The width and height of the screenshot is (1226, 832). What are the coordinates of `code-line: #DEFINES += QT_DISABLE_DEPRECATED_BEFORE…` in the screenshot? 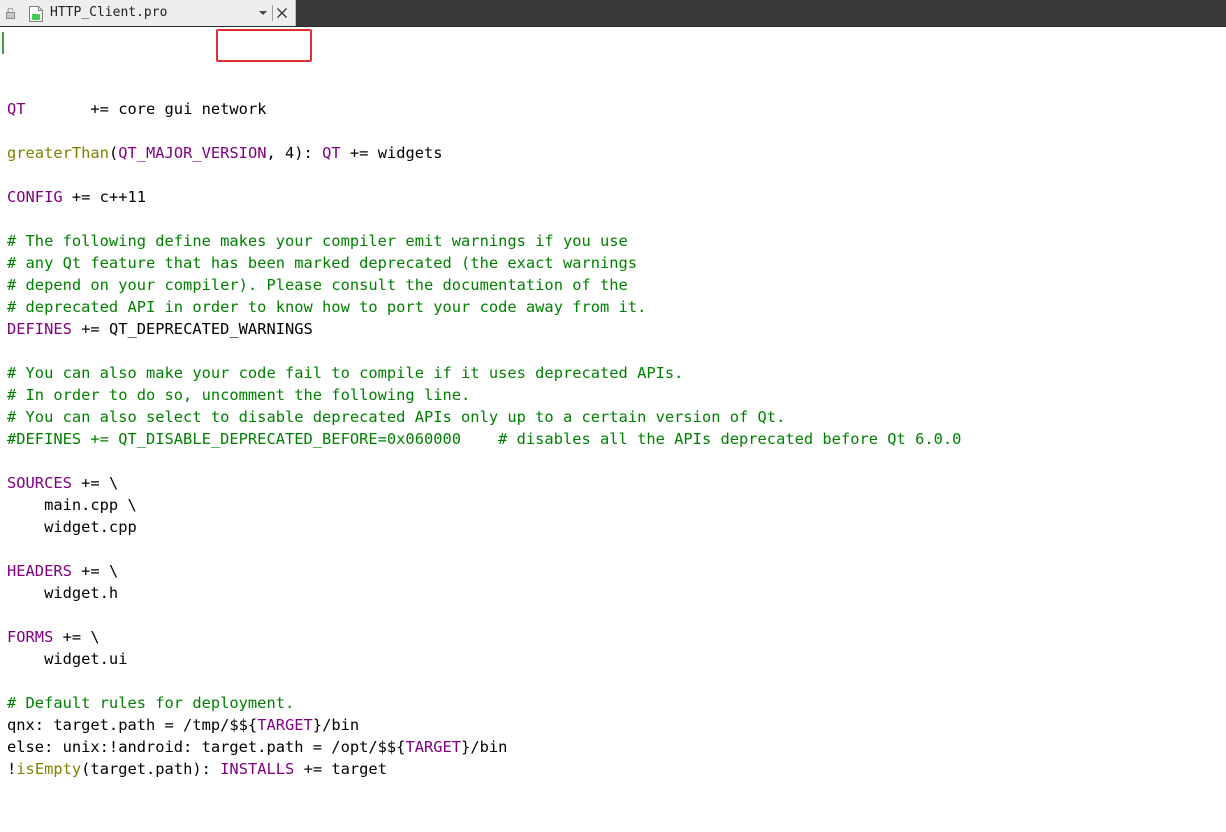 It's located at (484, 439).